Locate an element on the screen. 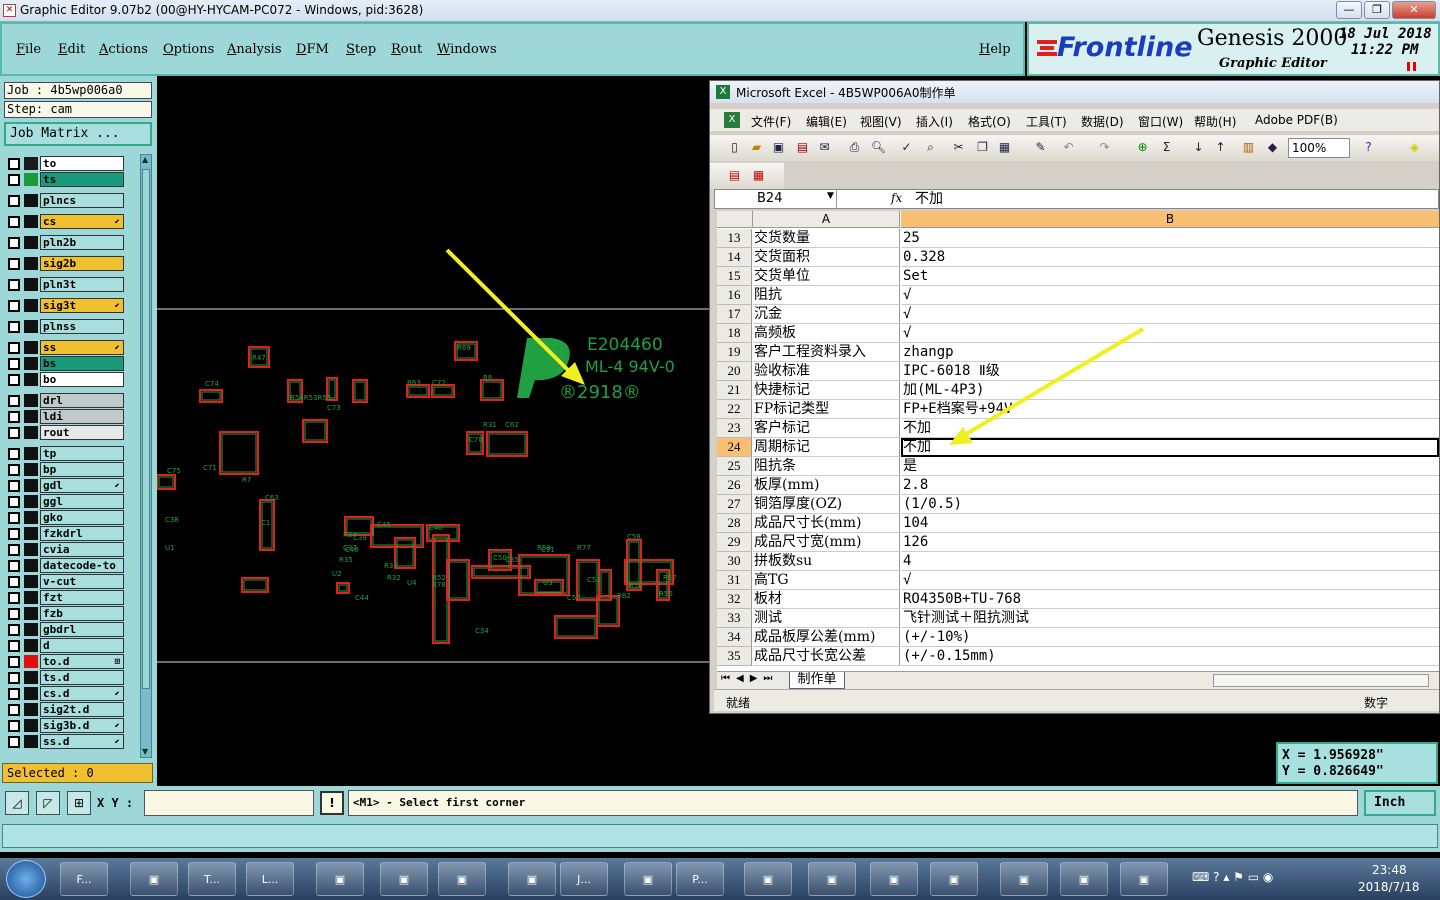  spelling-icon: ✓ is located at coordinates (906, 147).